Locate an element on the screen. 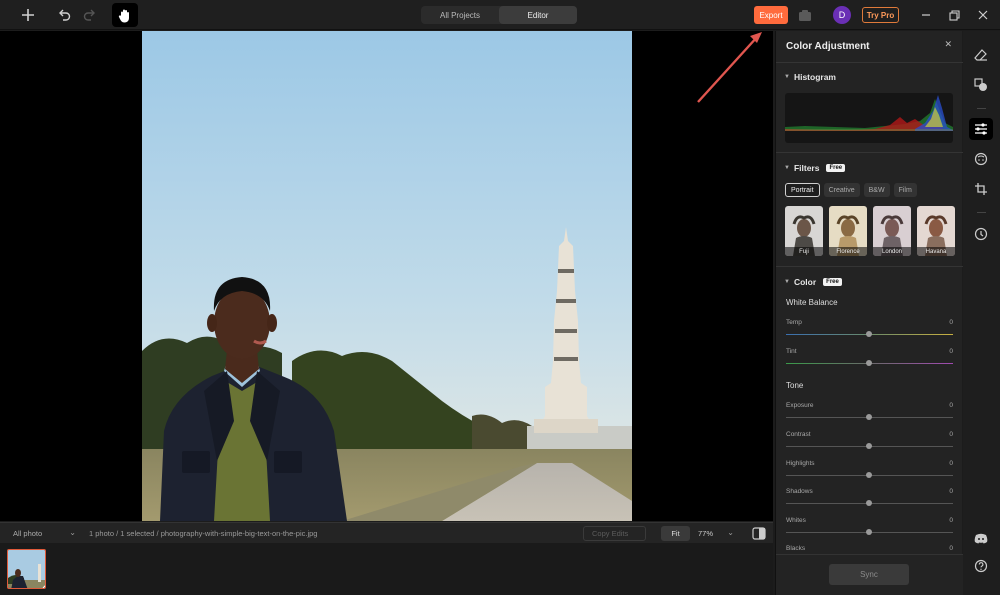  preset-label: London is located at coordinates (892, 251).